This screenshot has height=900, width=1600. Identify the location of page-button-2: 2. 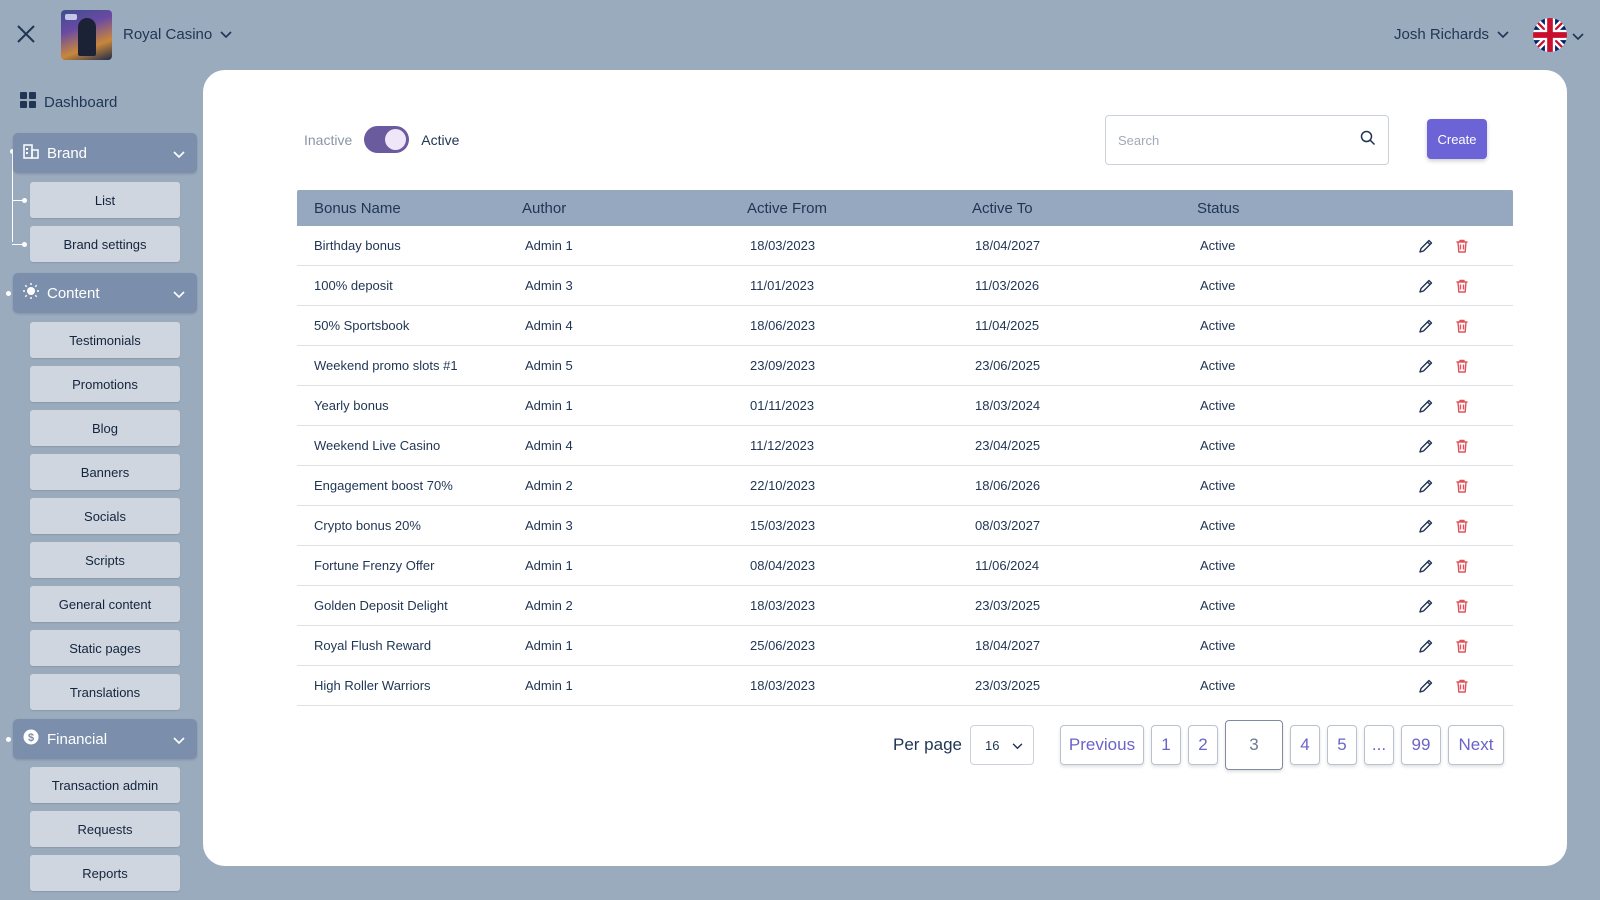
(1203, 745).